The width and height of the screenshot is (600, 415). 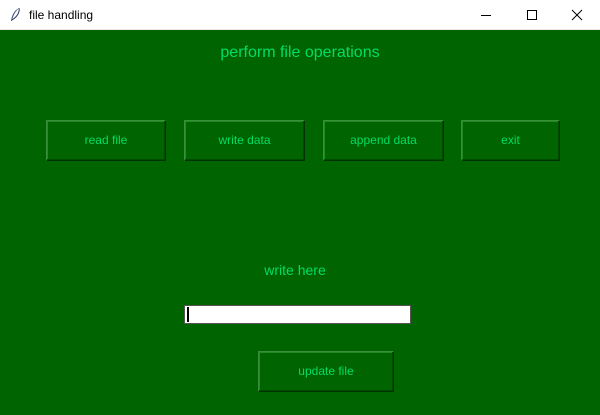 I want to click on minimize-button, so click(x=486, y=15).